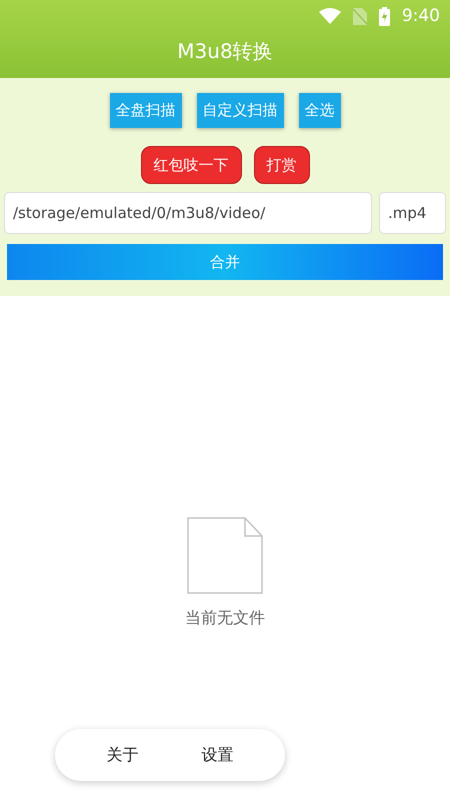 Image resolution: width=450 pixels, height=799 pixels. I want to click on extension-field: .mp4, so click(412, 213).